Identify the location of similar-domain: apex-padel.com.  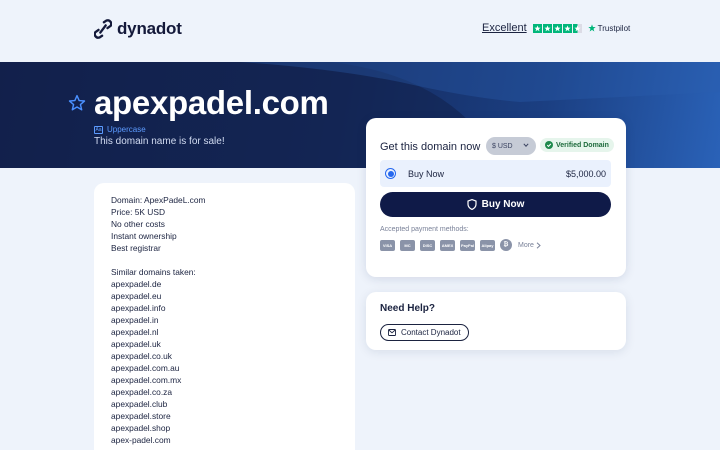
(141, 440).